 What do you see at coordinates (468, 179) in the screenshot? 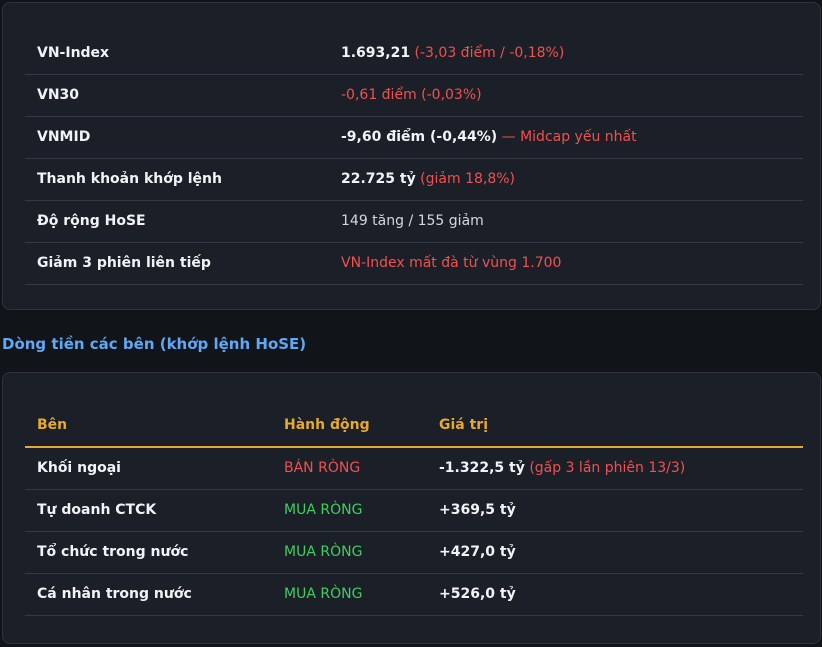
I see `market-change-note: (giảm 18,8%)` at bounding box center [468, 179].